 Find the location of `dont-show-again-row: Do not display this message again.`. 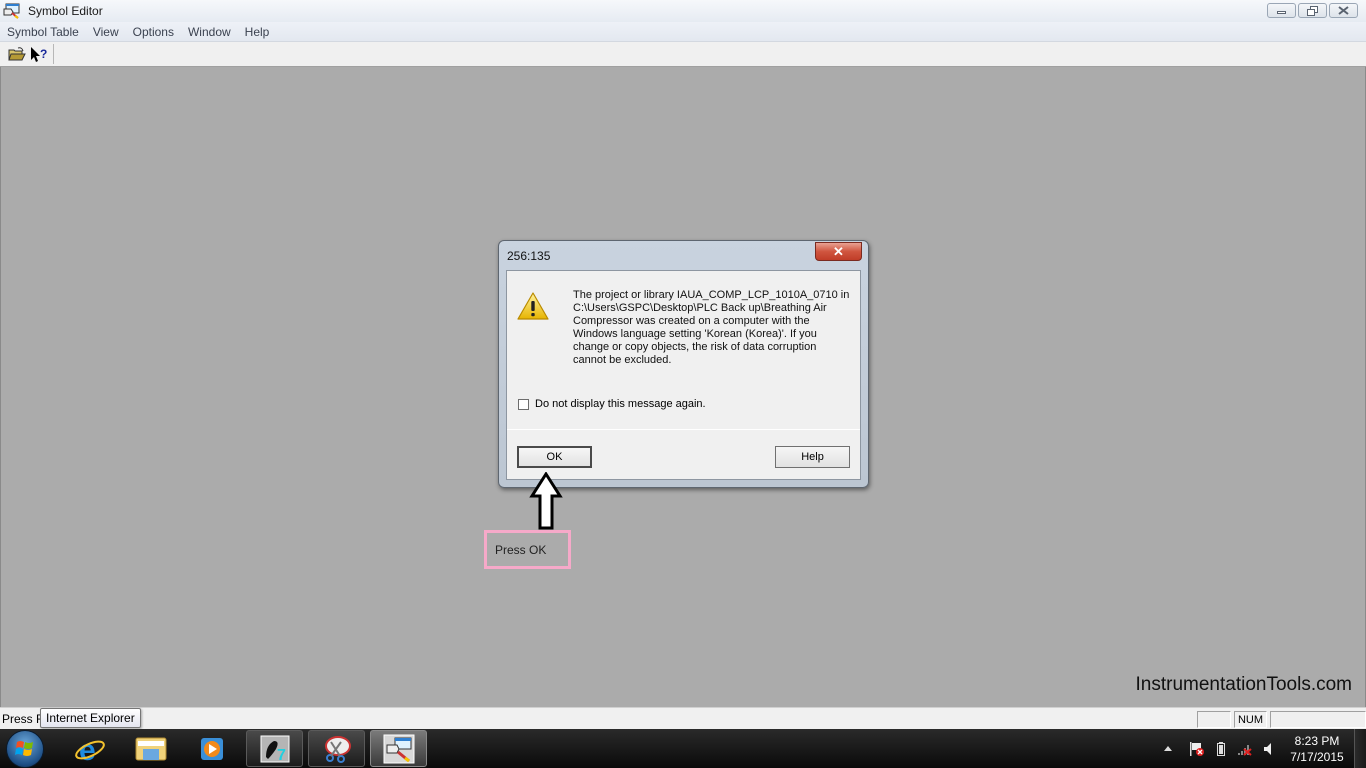

dont-show-again-row: Do not display this message again. is located at coordinates (612, 404).